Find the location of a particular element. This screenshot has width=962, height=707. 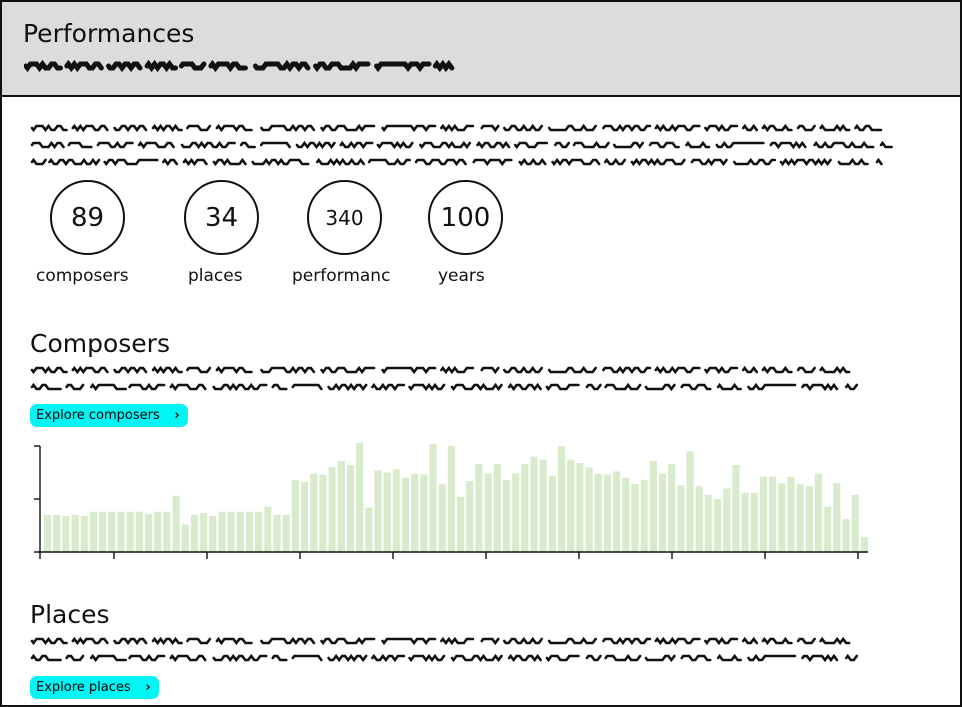

header-subtitle-scribble is located at coordinates (239, 66).